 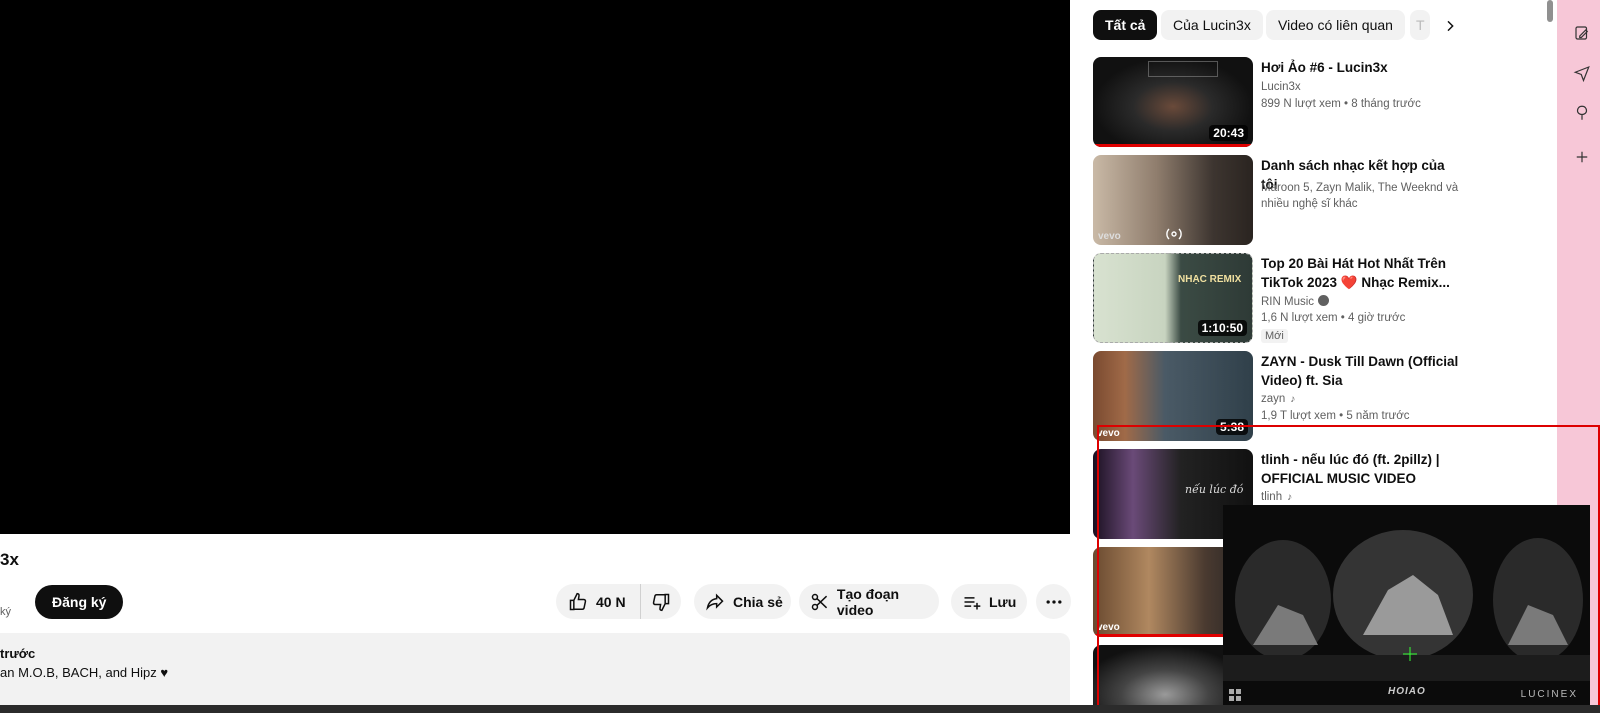 I want to click on share-icon, so click(x=715, y=602).